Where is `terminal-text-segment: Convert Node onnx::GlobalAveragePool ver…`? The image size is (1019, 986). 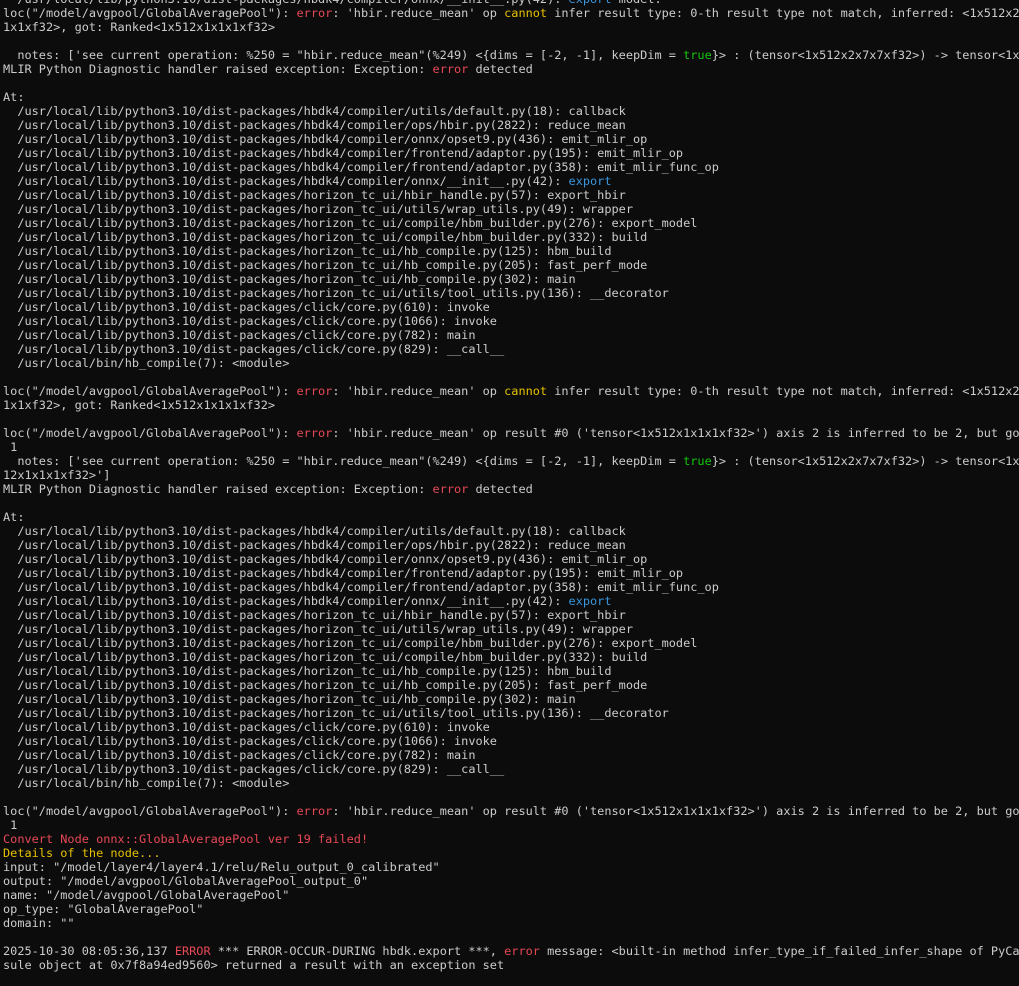
terminal-text-segment: Convert Node onnx::GlobalAveragePool ver… is located at coordinates (186, 839).